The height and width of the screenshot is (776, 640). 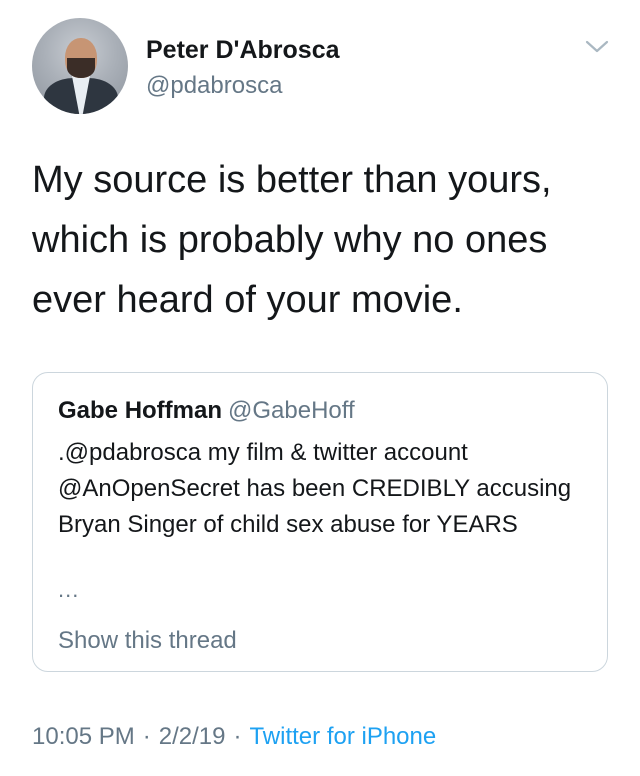 I want to click on author-name: Peter D'Abrosca, so click(x=243, y=50).